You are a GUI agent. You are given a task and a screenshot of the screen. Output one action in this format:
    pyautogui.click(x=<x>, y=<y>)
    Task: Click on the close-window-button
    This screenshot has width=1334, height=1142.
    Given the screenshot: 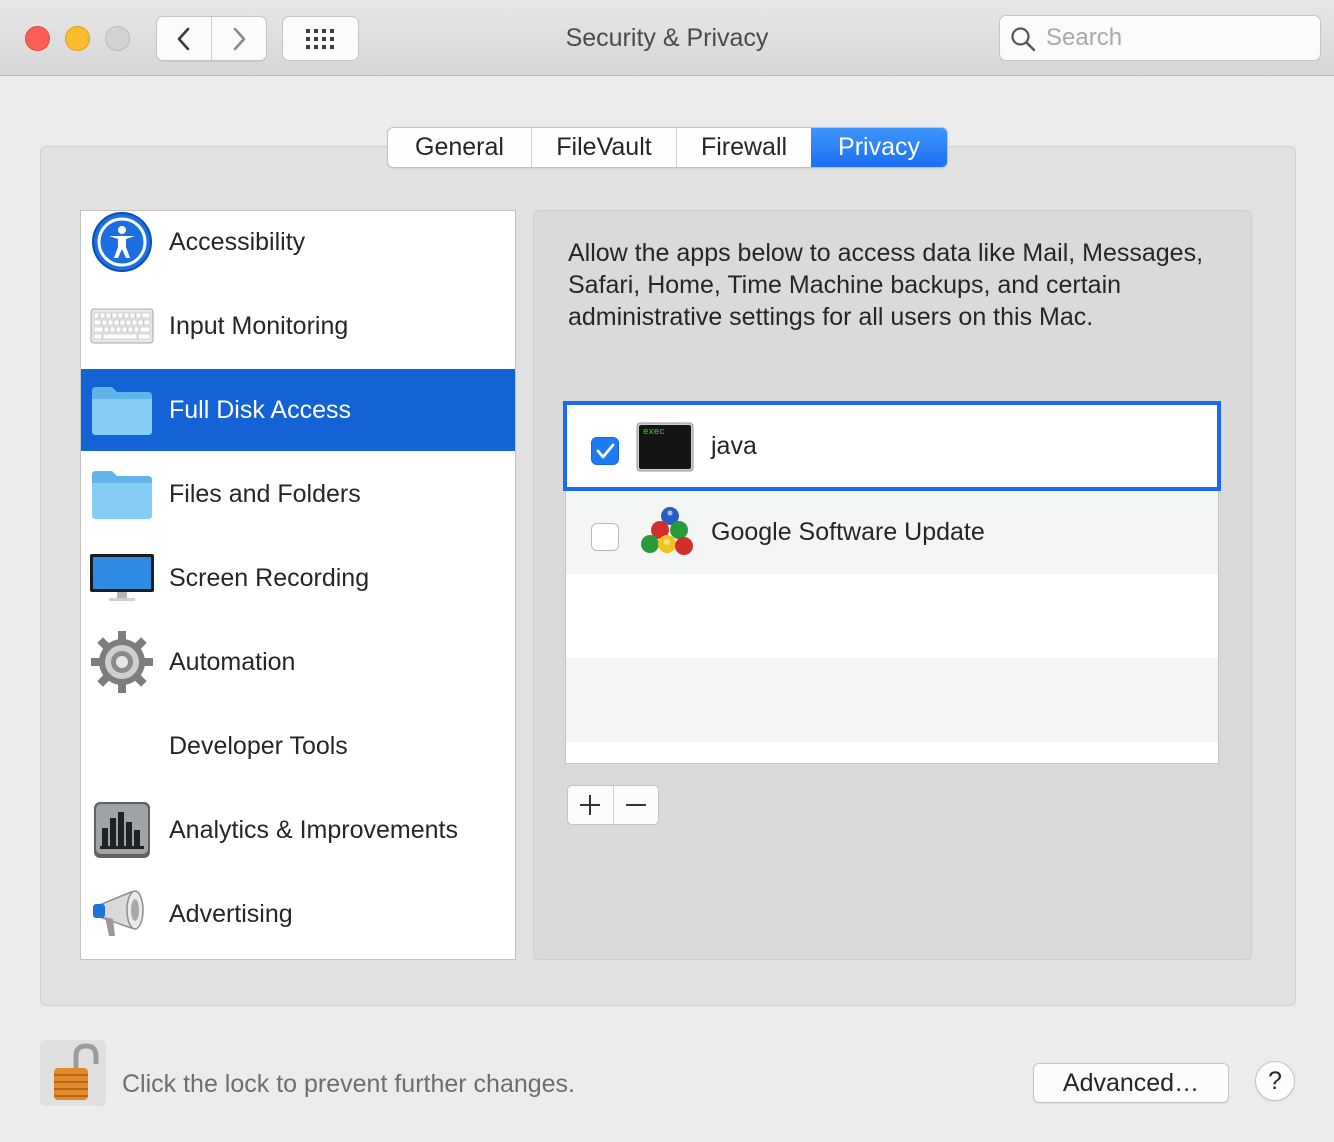 What is the action you would take?
    pyautogui.click(x=37, y=38)
    